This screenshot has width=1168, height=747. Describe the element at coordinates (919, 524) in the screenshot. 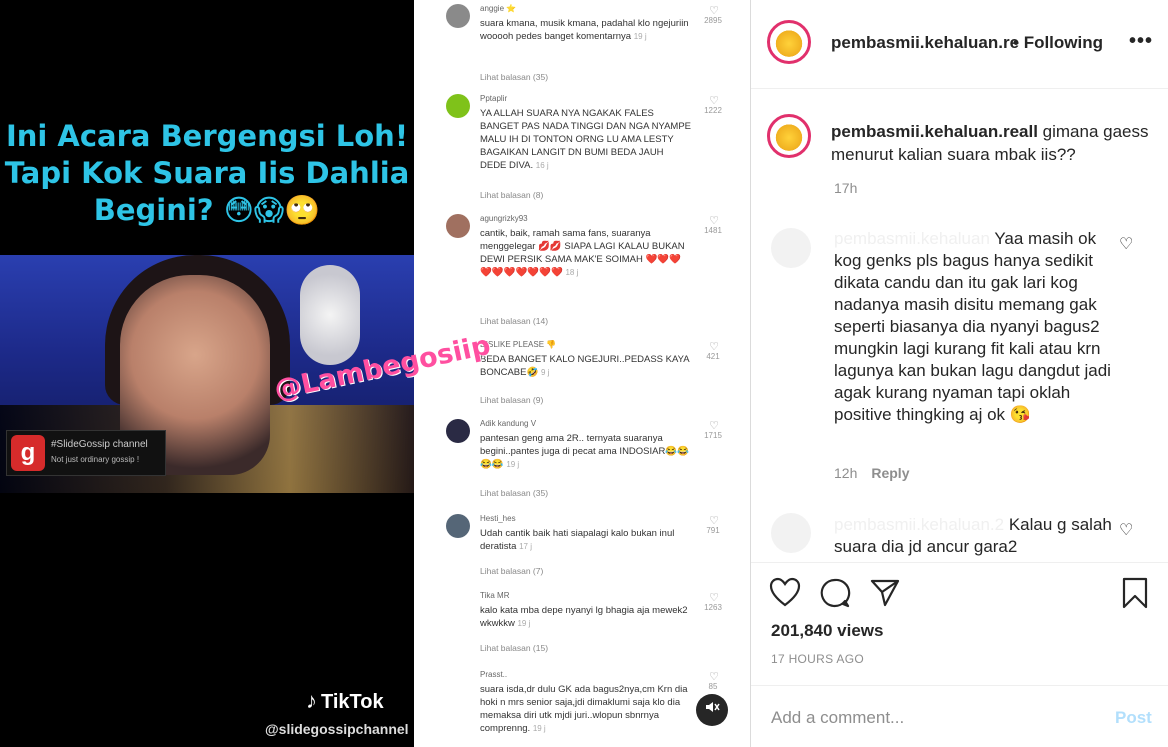

I see `comment-username: pembasmii.kehaluan.2` at that location.